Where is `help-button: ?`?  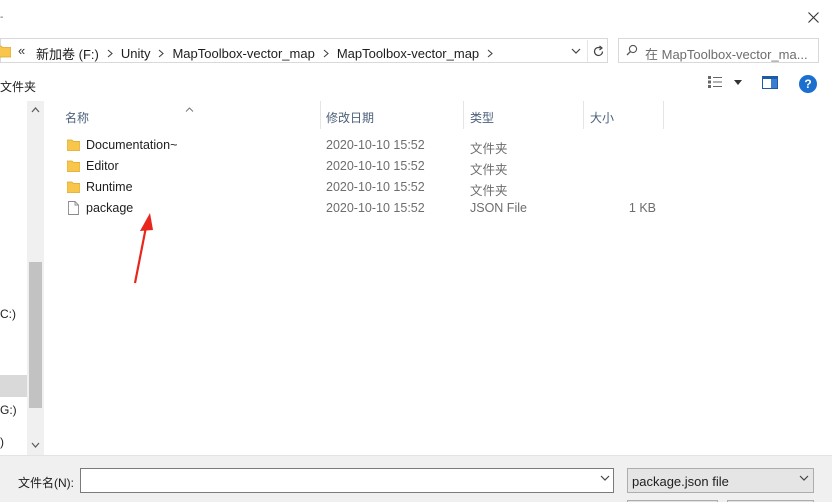 help-button: ? is located at coordinates (808, 84).